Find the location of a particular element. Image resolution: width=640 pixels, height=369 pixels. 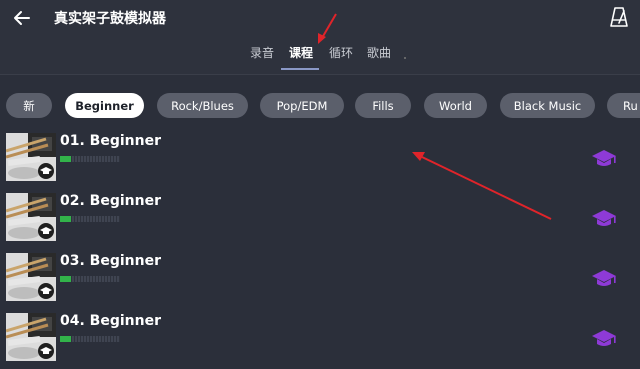

chip-beginner: Beginner is located at coordinates (104, 105).